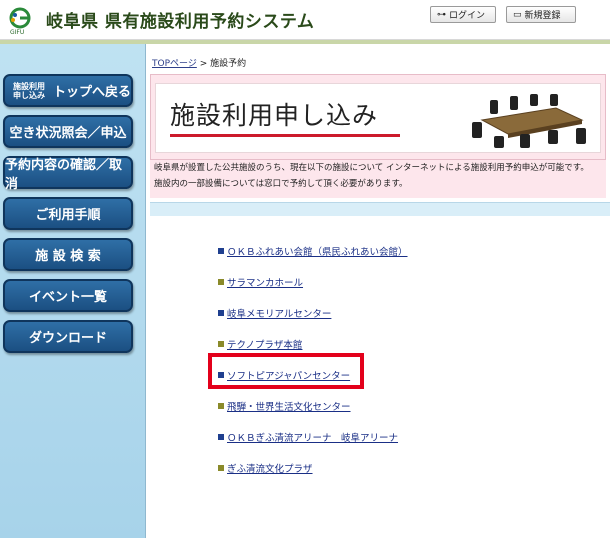 The width and height of the screenshot is (610, 538). What do you see at coordinates (92, 92) in the screenshot?
I see `sidebar-item-label: トップへ戻る` at bounding box center [92, 92].